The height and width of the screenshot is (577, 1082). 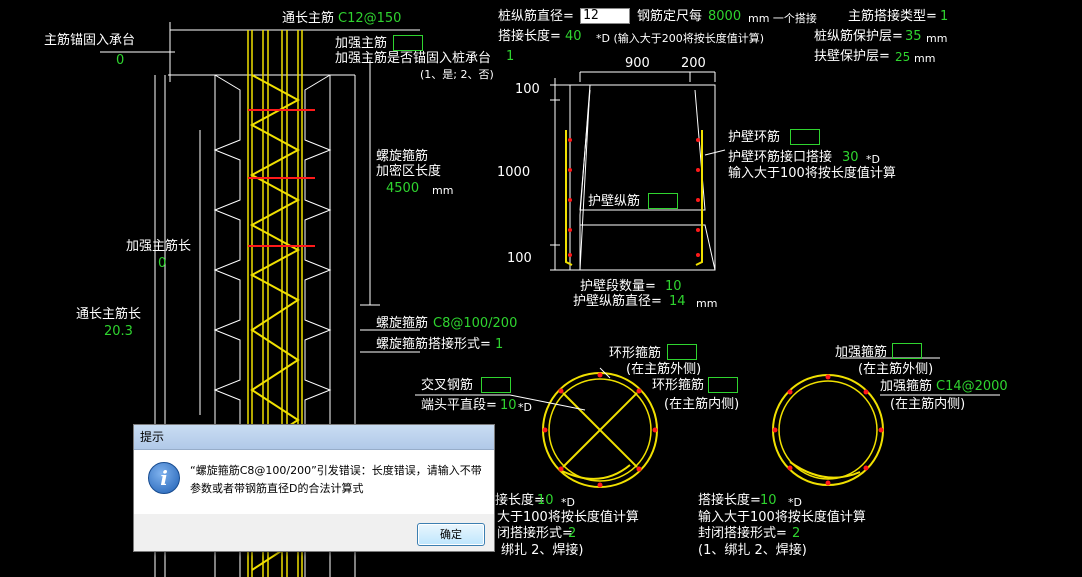 What do you see at coordinates (902, 57) in the screenshot?
I see `wall-cover-value: 25` at bounding box center [902, 57].